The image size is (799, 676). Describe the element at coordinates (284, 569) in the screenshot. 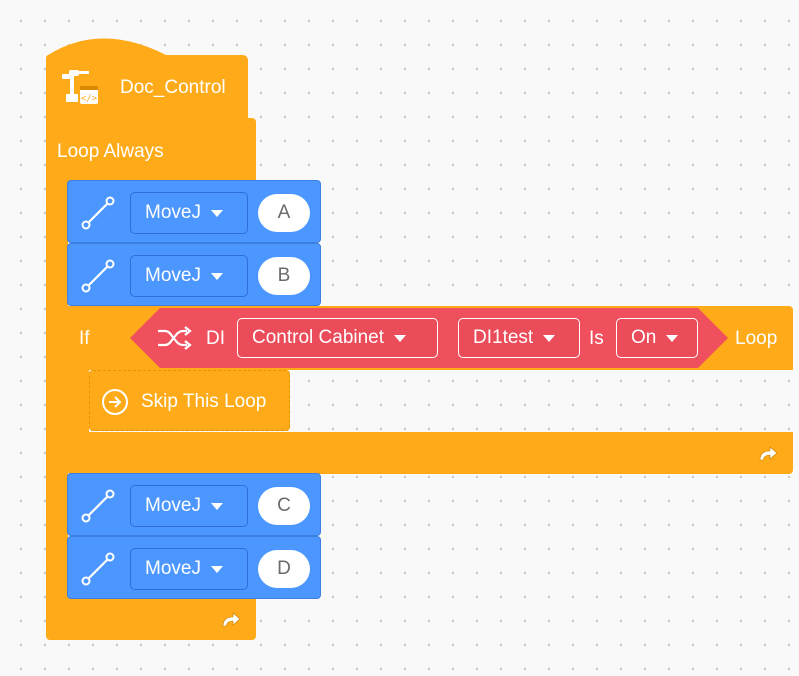

I see `target-point-d: D` at that location.